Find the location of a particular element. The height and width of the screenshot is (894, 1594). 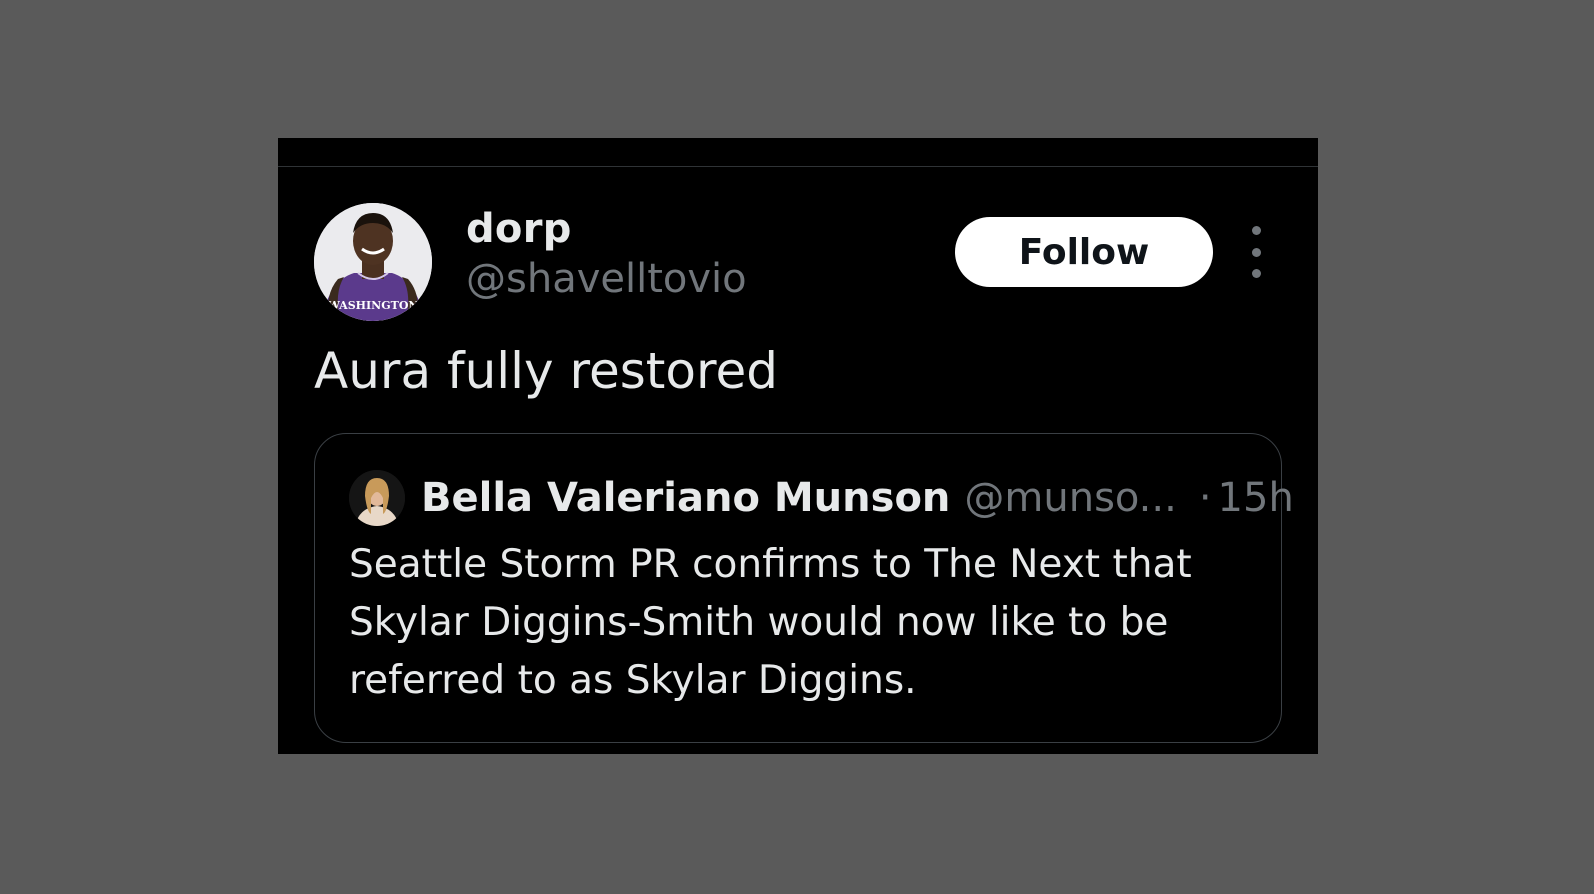

quote-author-avatar is located at coordinates (377, 498).